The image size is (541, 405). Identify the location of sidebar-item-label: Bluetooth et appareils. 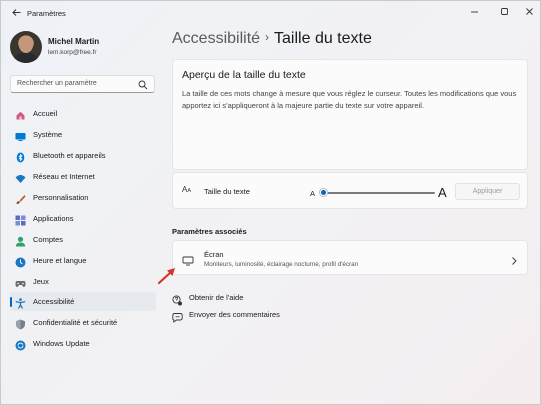
(69, 155).